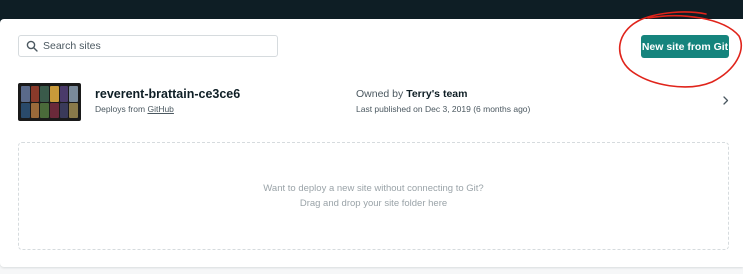 This screenshot has width=743, height=274. I want to click on owner-prefix: Owned by, so click(380, 94).